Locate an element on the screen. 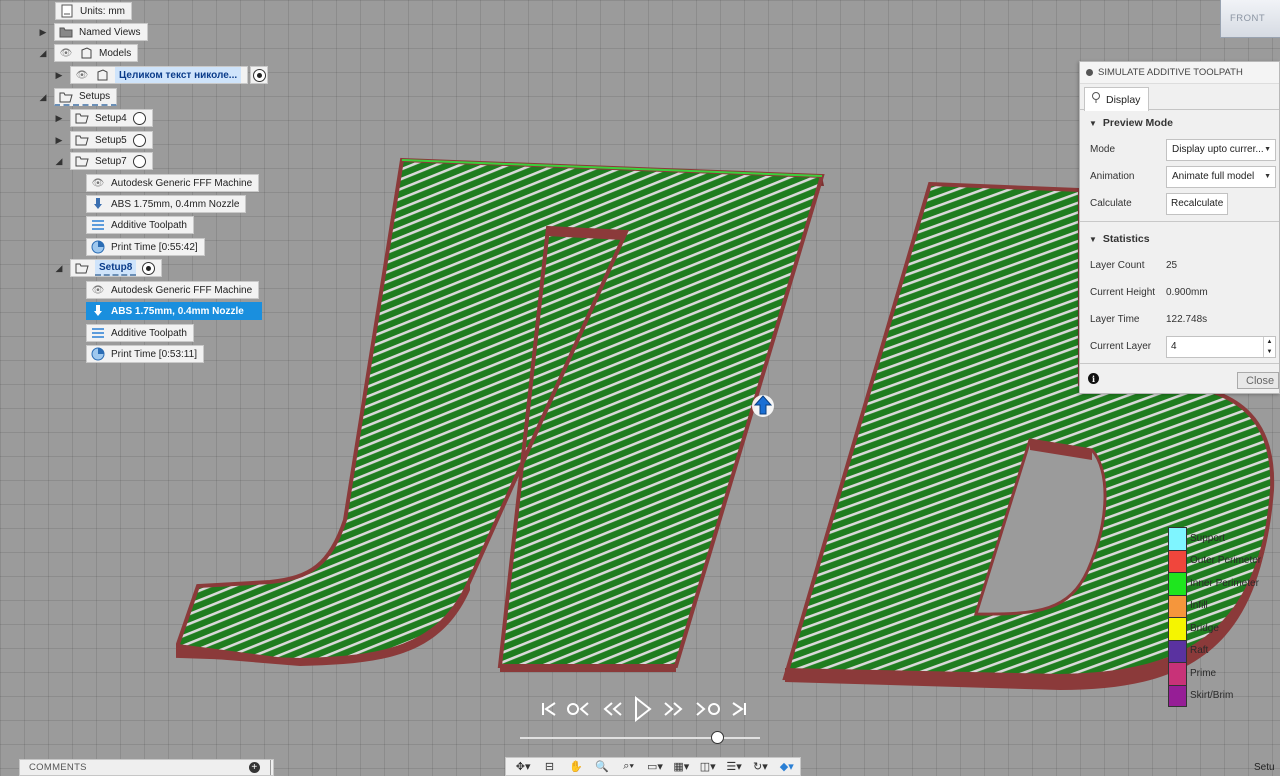  comments-bar: COMMENTS + is located at coordinates (146, 767).